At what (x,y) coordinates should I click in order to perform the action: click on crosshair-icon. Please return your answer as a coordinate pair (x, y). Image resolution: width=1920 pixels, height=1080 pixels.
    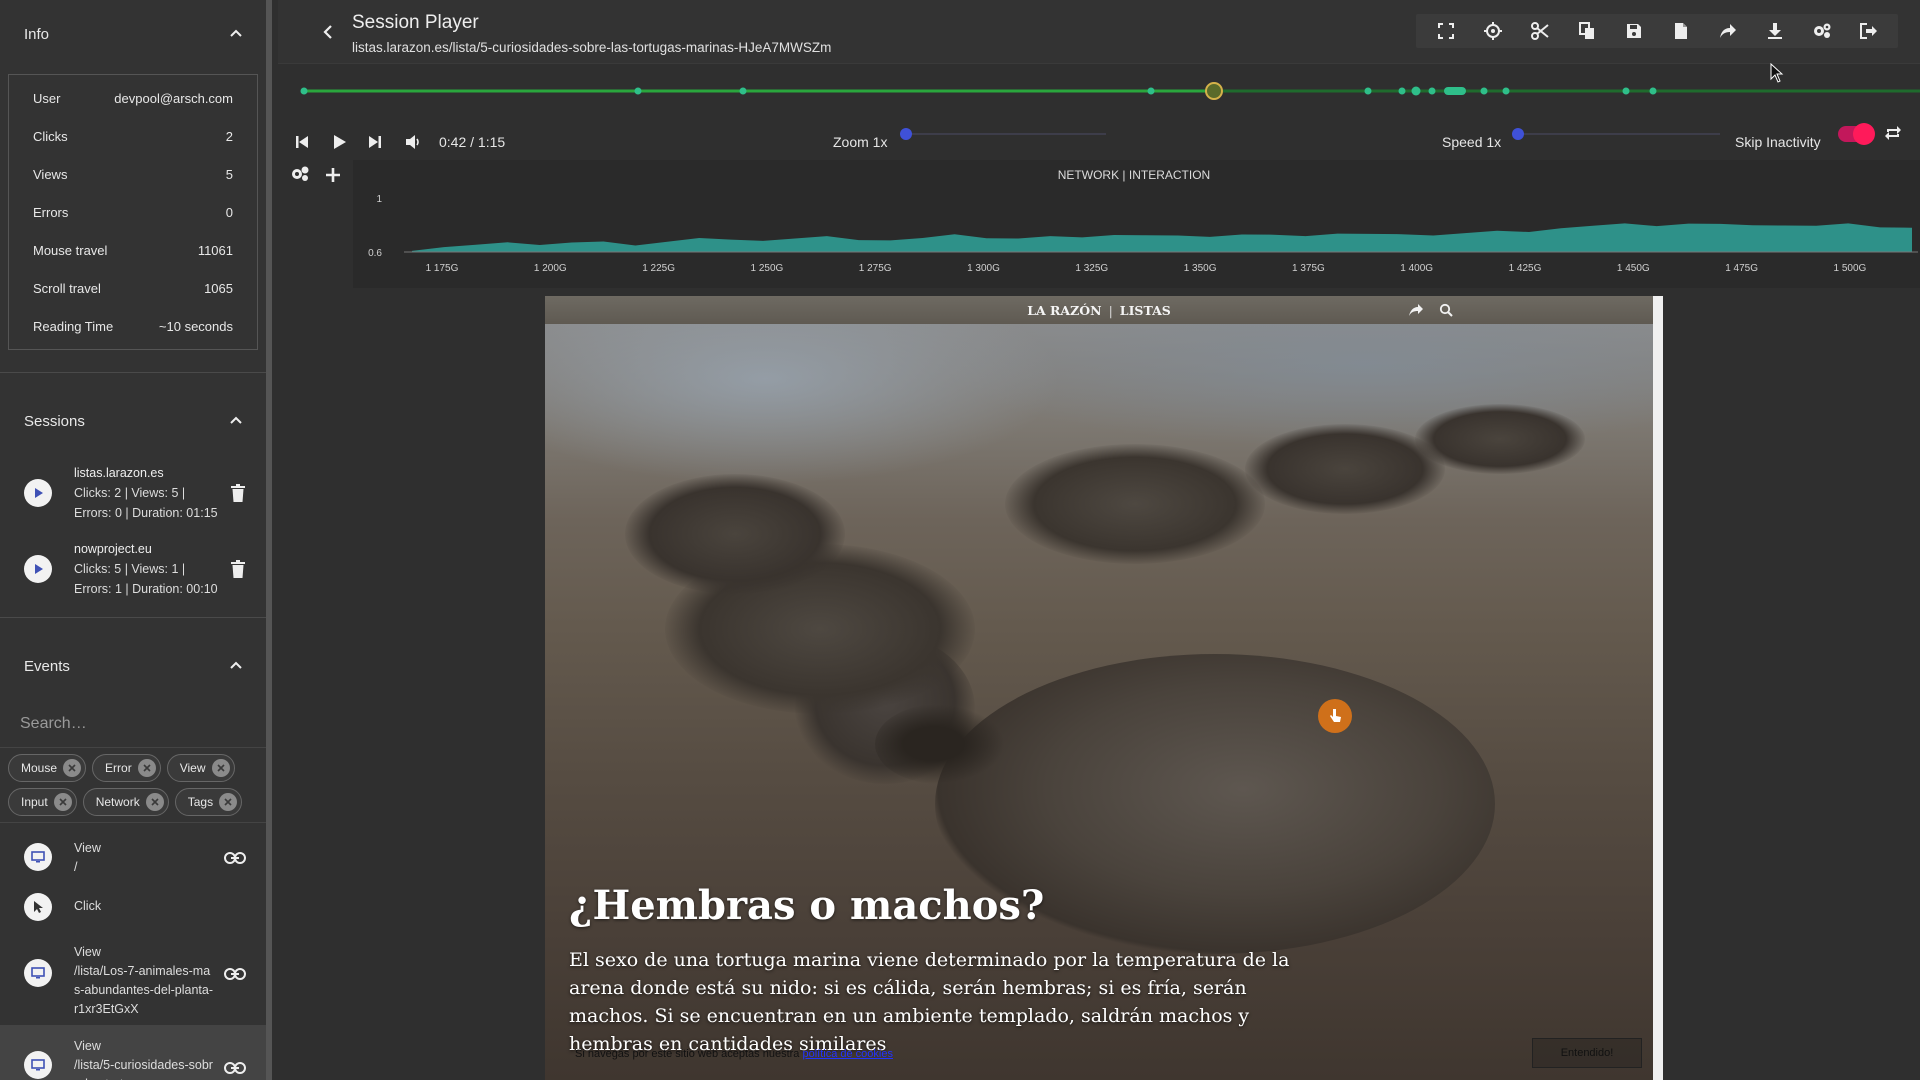
    Looking at the image, I should click on (1493, 31).